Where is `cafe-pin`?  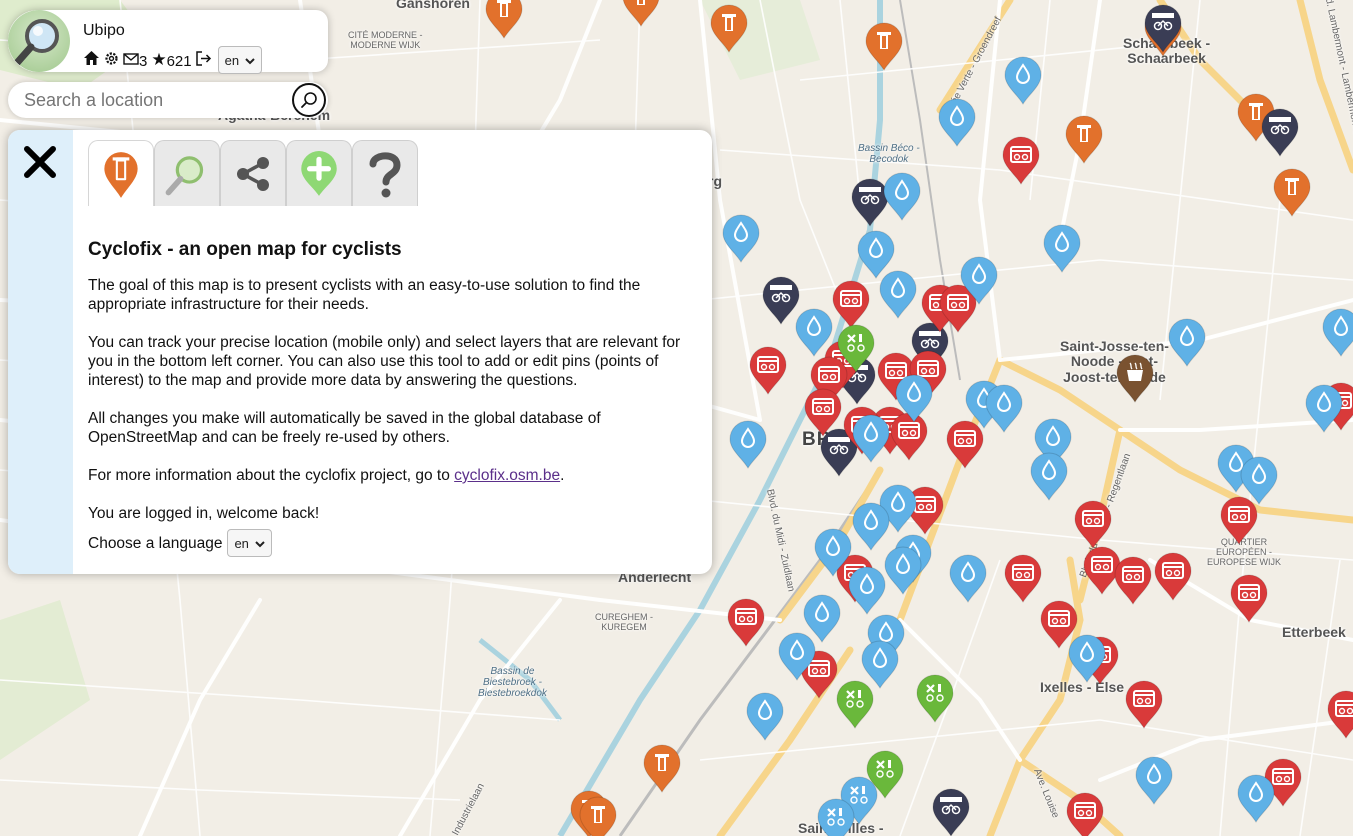
cafe-pin is located at coordinates (1135, 379).